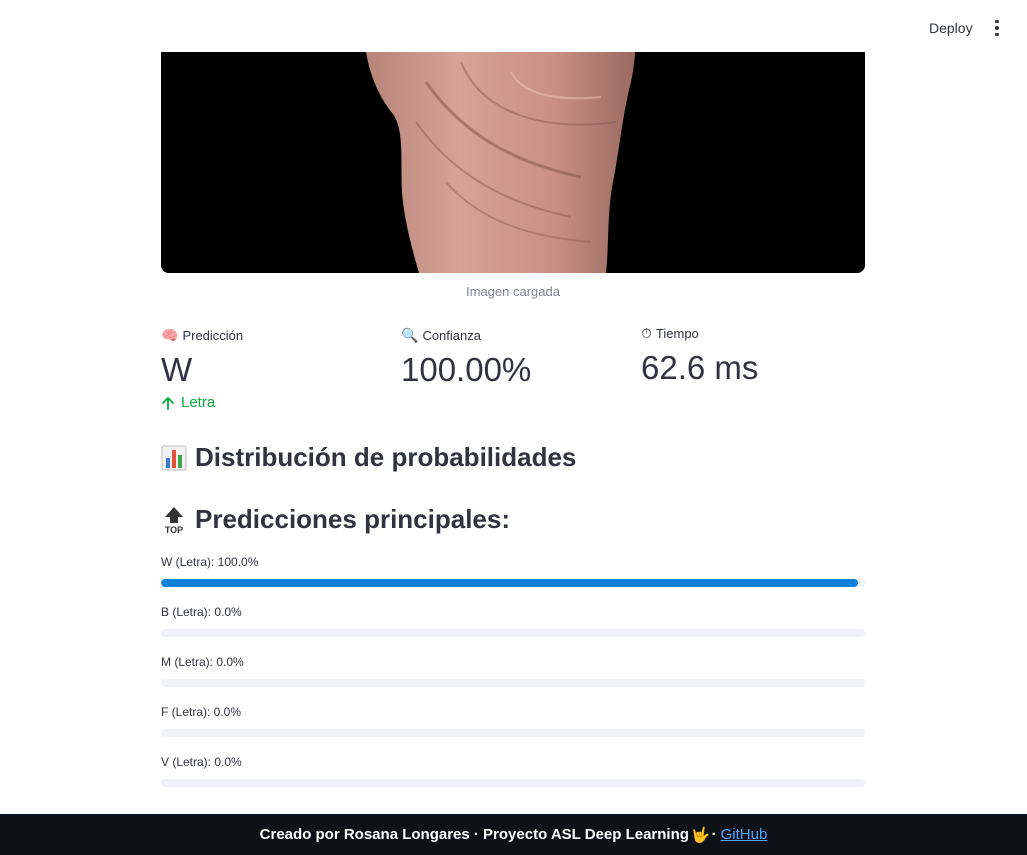 This screenshot has width=1027, height=855. I want to click on github-link: GitHub, so click(744, 834).